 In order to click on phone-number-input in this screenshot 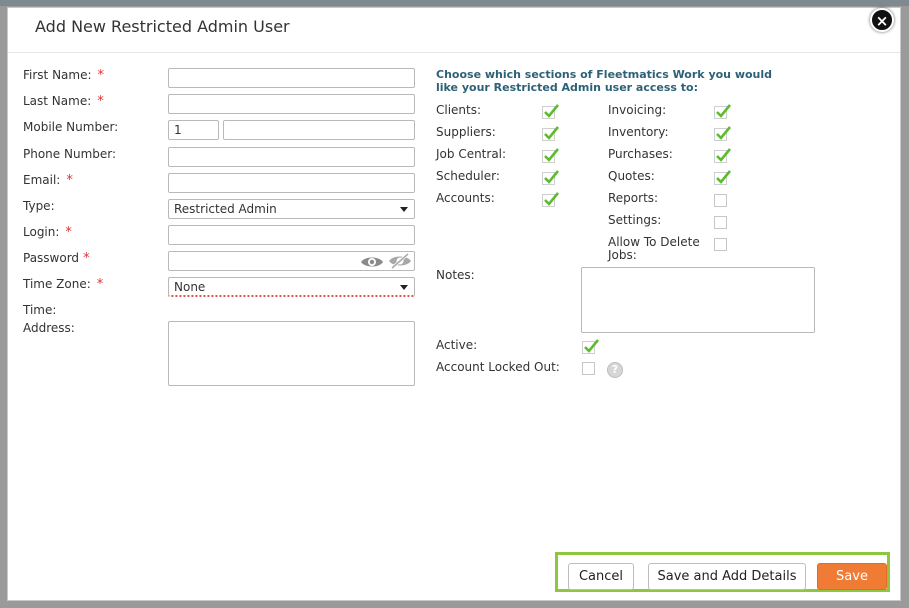, I will do `click(291, 157)`.